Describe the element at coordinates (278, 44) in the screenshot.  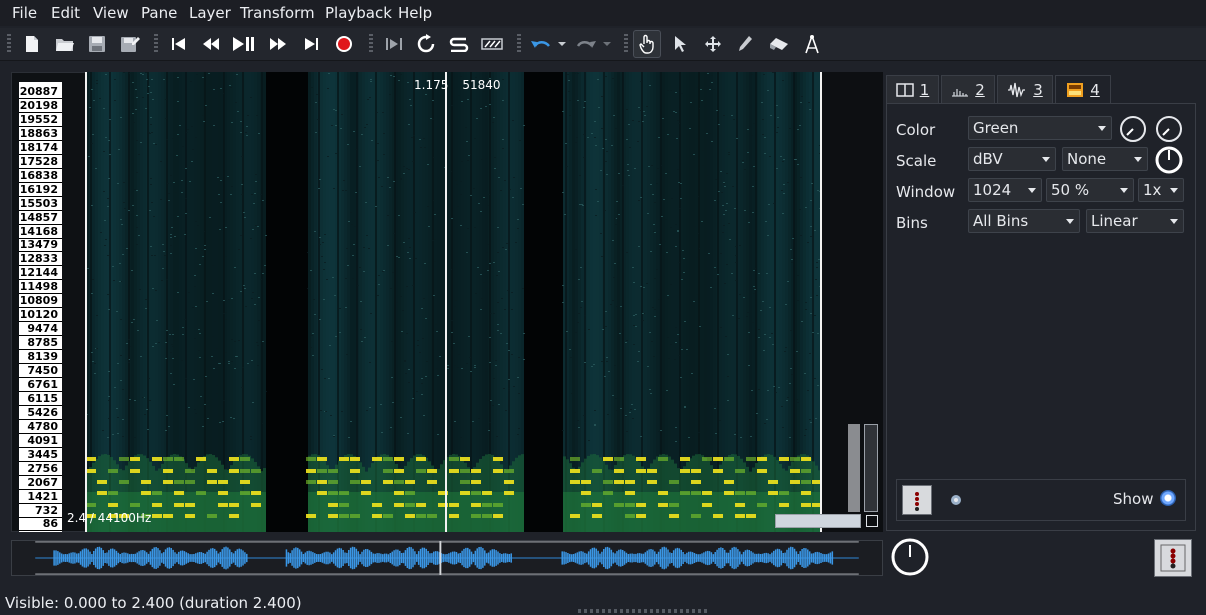
I see `fast-forward-icon` at that location.